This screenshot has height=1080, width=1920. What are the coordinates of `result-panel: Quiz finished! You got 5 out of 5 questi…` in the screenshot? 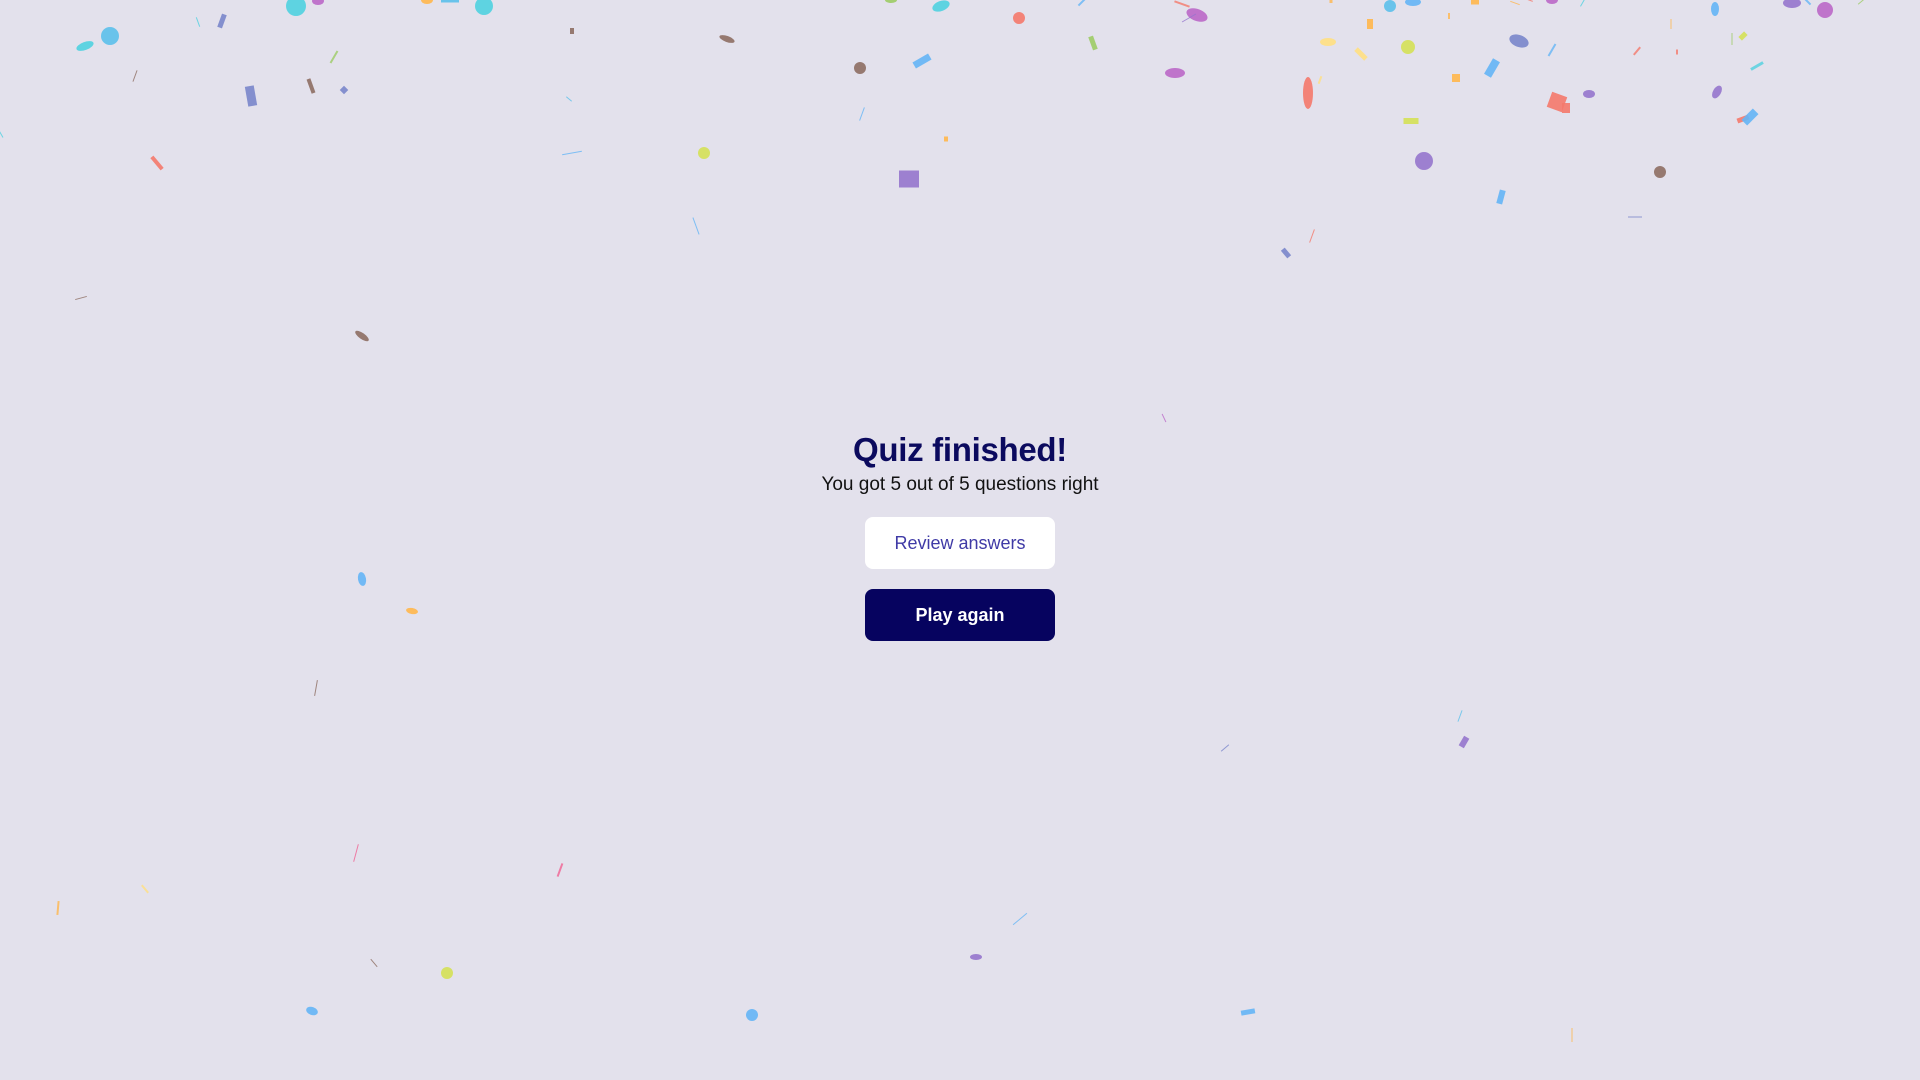 It's located at (960, 536).